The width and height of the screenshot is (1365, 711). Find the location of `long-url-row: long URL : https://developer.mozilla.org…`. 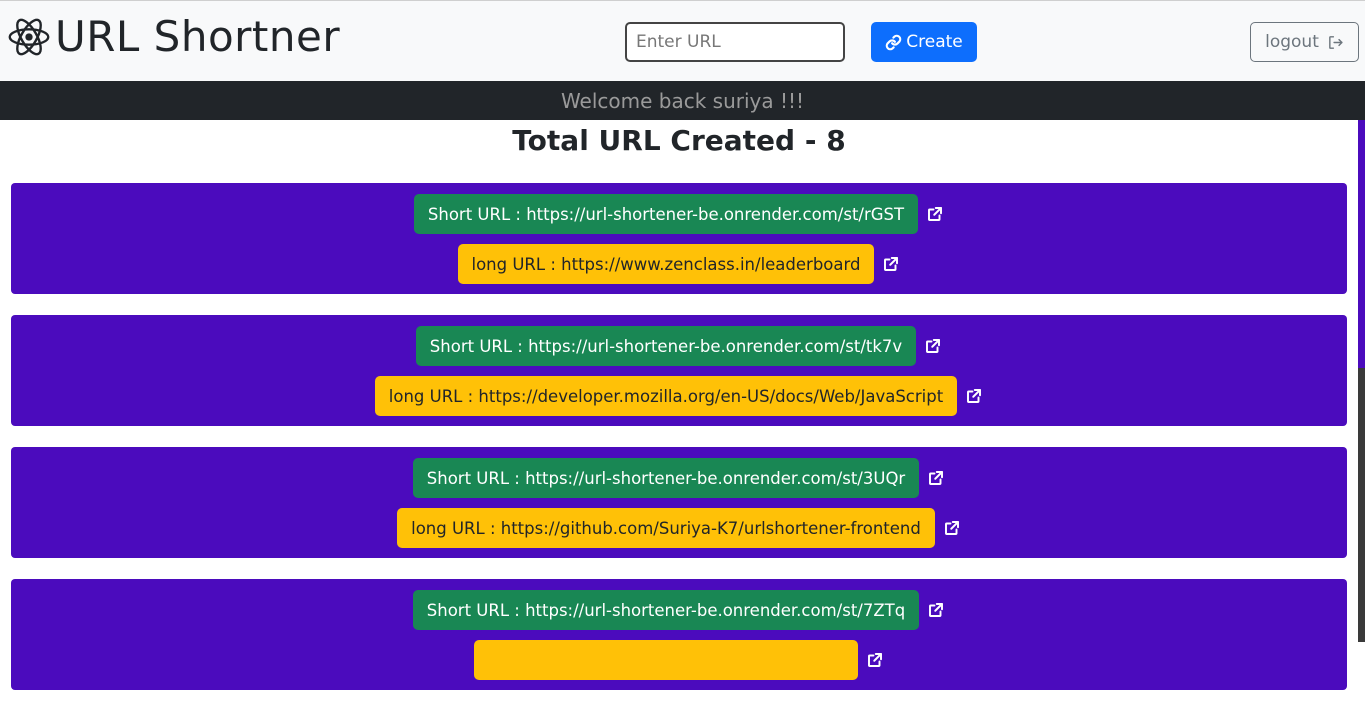

long-url-row: long URL : https://developer.mozilla.org… is located at coordinates (678, 396).